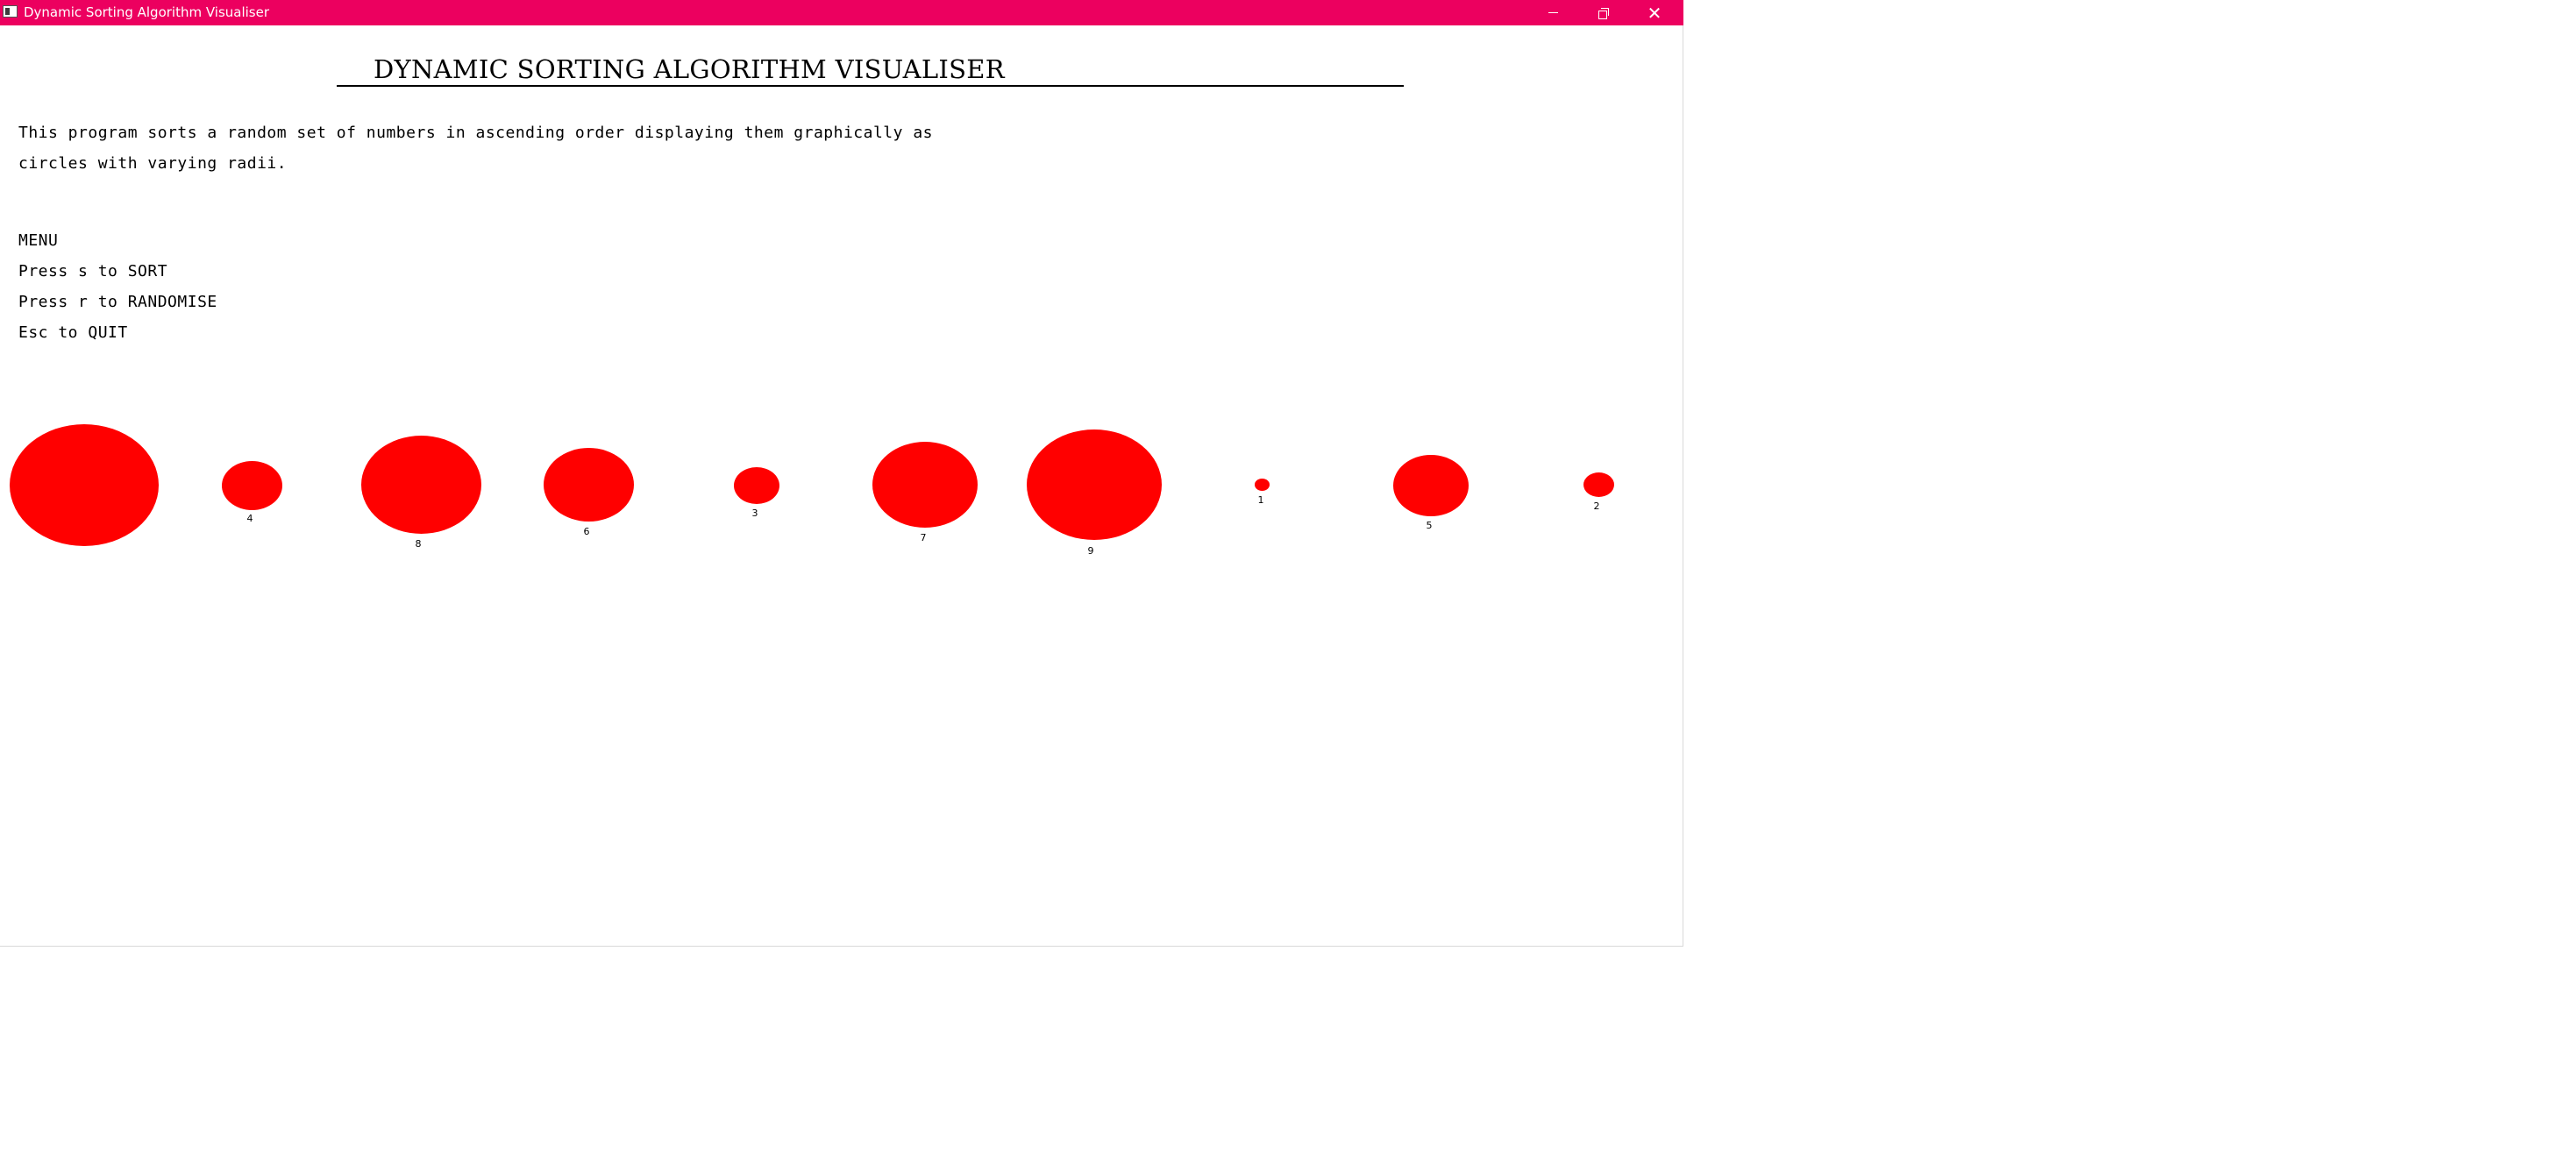  What do you see at coordinates (93, 271) in the screenshot?
I see `menu-item-sort: Press s to SORT` at bounding box center [93, 271].